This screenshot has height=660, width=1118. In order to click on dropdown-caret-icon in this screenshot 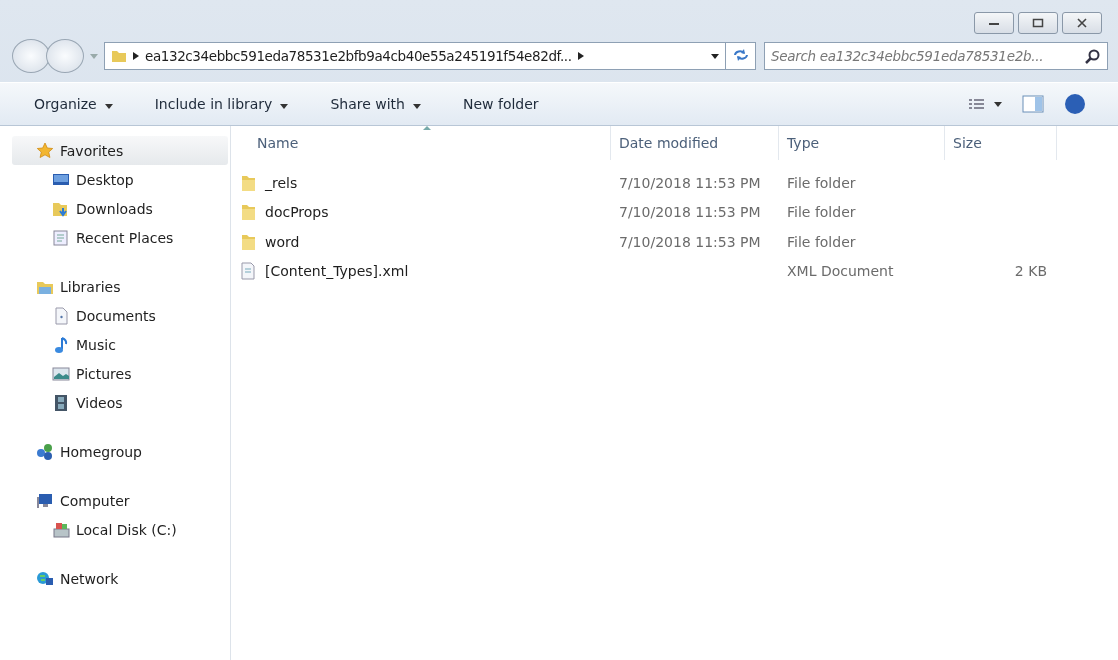, I will do `click(715, 56)`.